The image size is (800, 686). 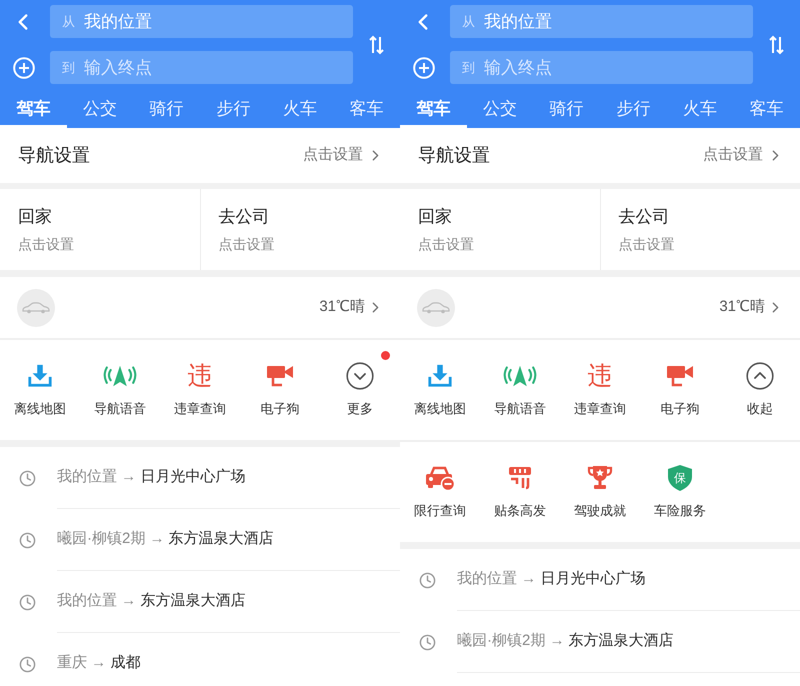 I want to click on history-route: 我的位置 → 东方温泉大酒店, so click(x=151, y=601).